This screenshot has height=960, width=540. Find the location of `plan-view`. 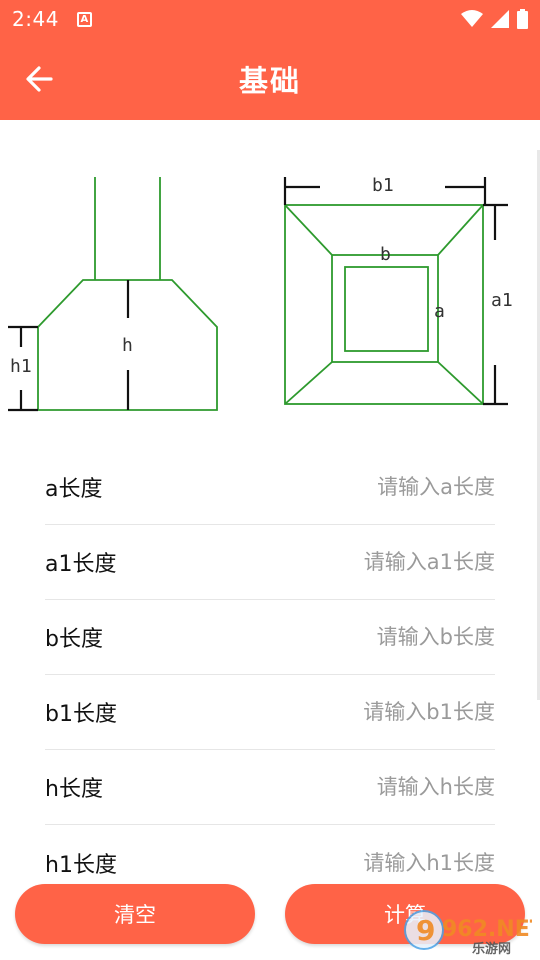

plan-view is located at coordinates (395, 291).